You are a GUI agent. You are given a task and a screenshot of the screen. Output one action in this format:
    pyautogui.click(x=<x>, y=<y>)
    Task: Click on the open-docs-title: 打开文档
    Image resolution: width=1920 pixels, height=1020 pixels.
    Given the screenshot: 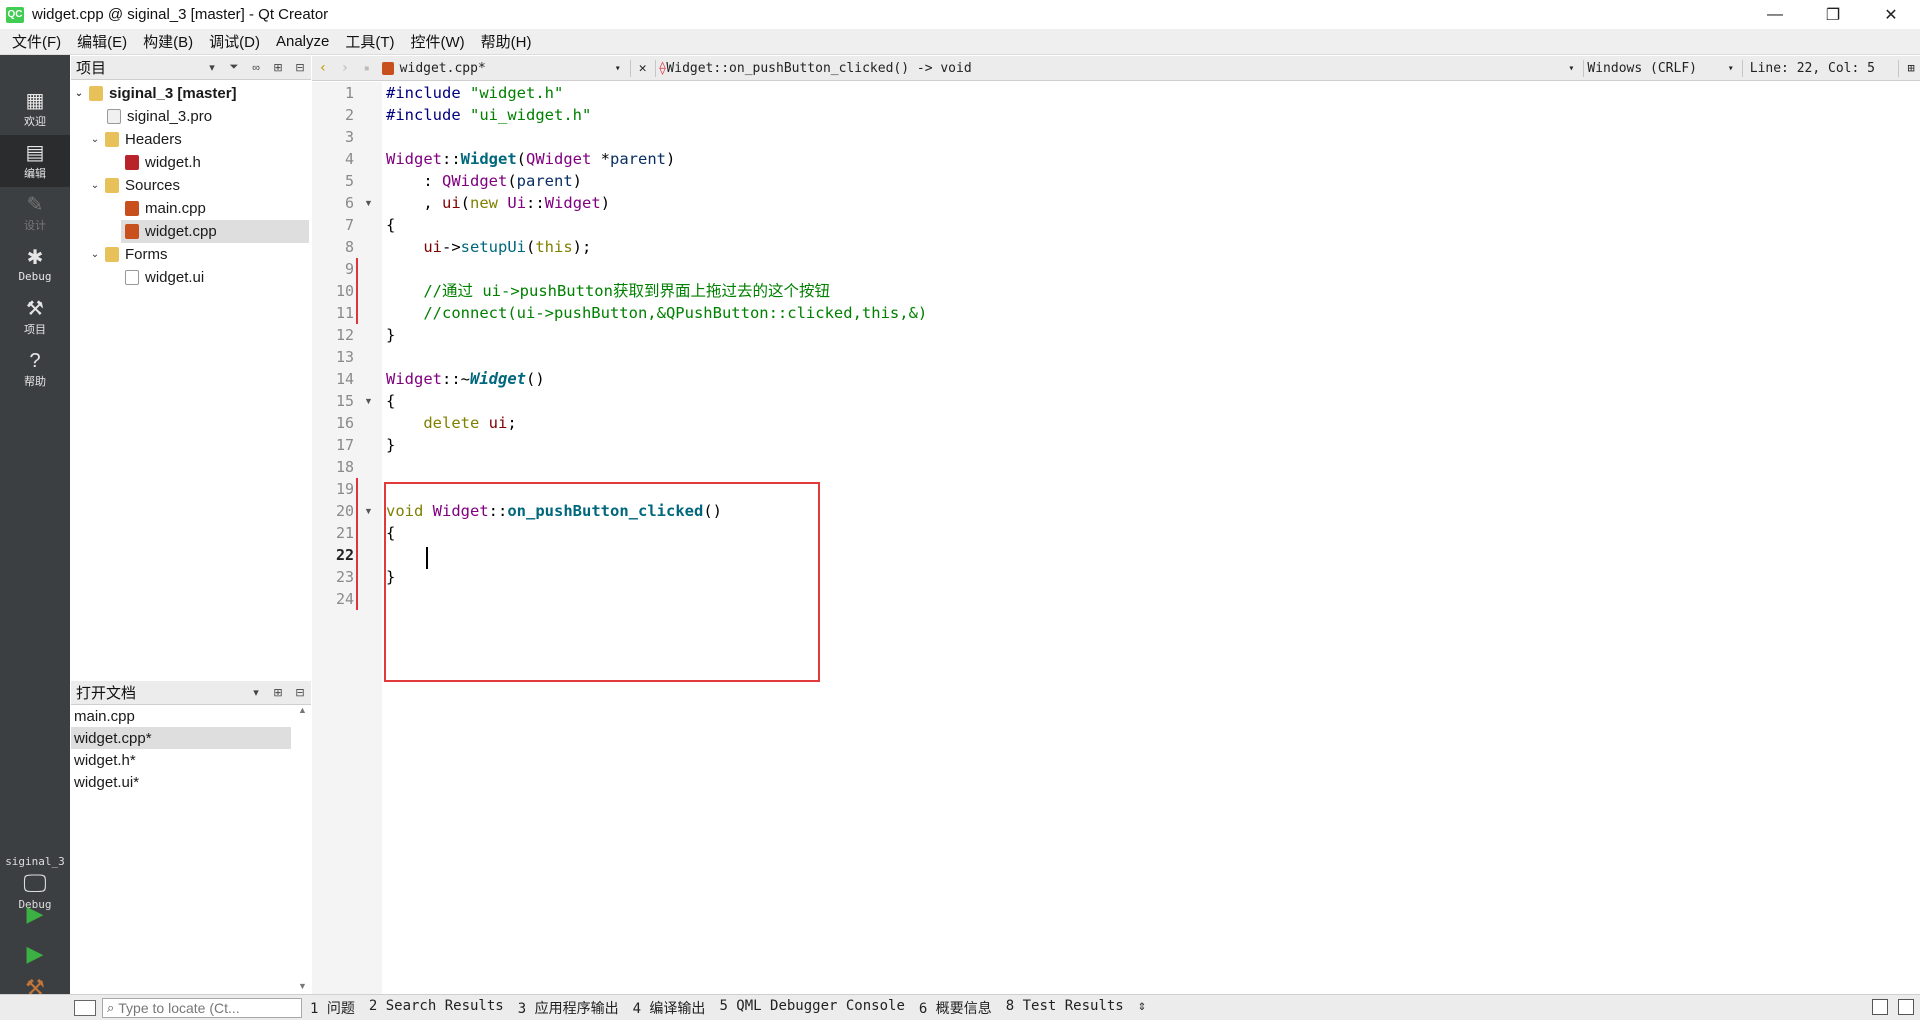 What is the action you would take?
    pyautogui.click(x=160, y=692)
    